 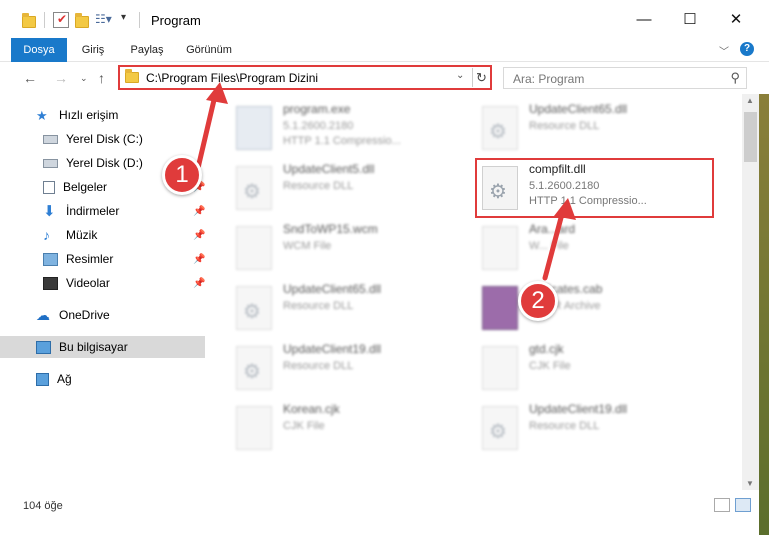 What do you see at coordinates (206, 134) in the screenshot?
I see `arrow-1-shaft` at bounding box center [206, 134].